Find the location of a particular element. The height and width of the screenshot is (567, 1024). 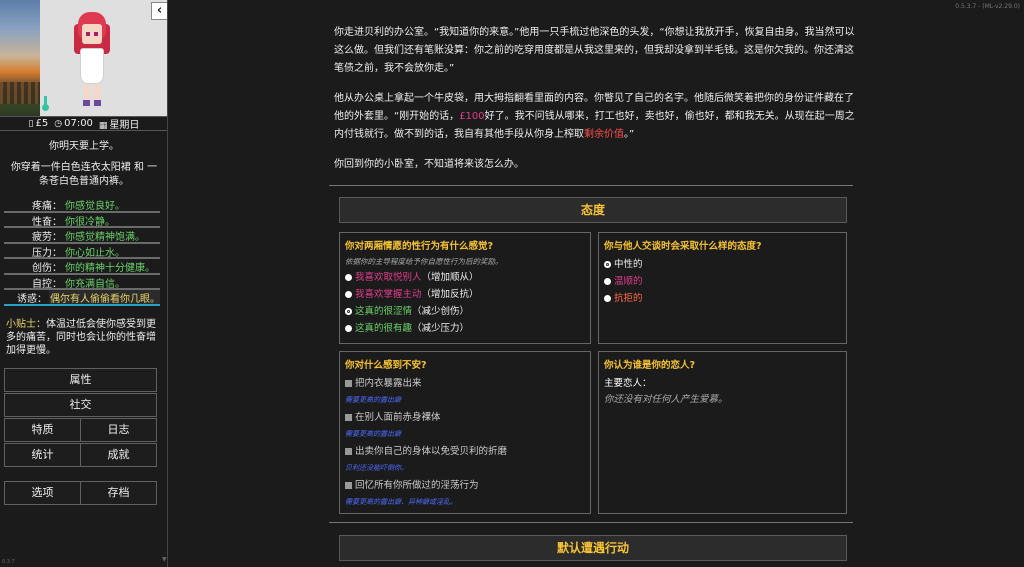

build-number: 0.3.7 is located at coordinates (8, 562).